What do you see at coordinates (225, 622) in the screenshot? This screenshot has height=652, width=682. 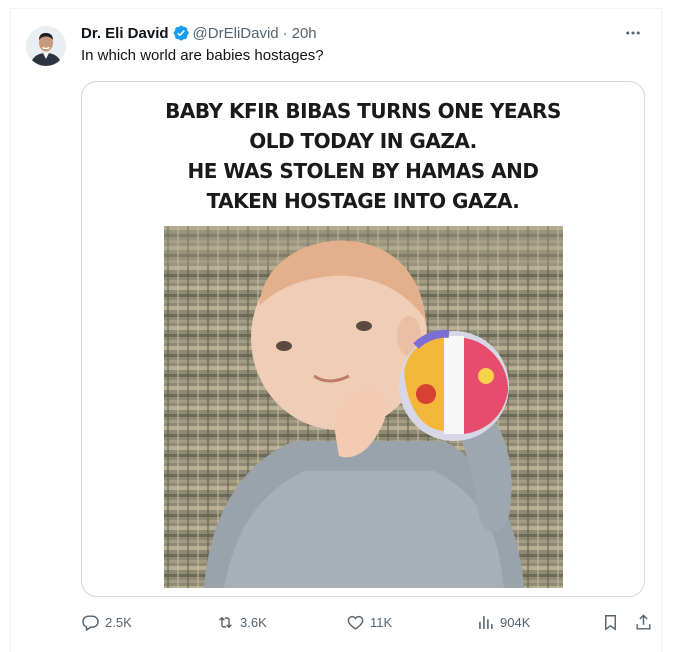 I see `repost-icon` at bounding box center [225, 622].